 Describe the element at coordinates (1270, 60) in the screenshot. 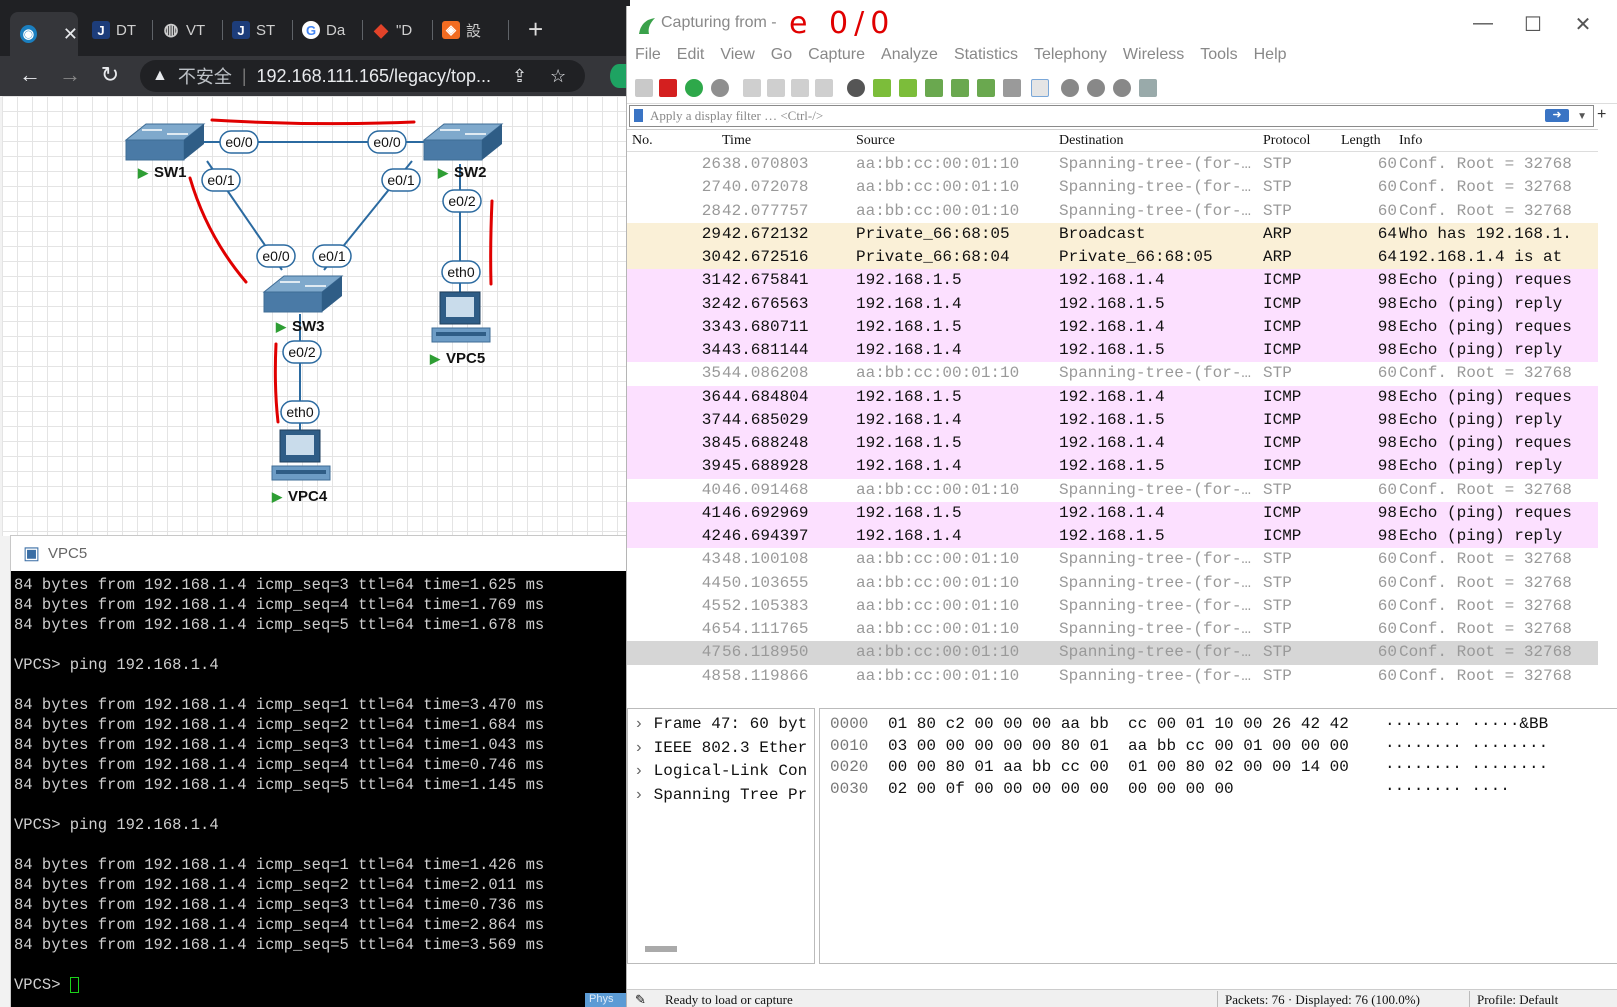

I see `menu-help: Help` at that location.